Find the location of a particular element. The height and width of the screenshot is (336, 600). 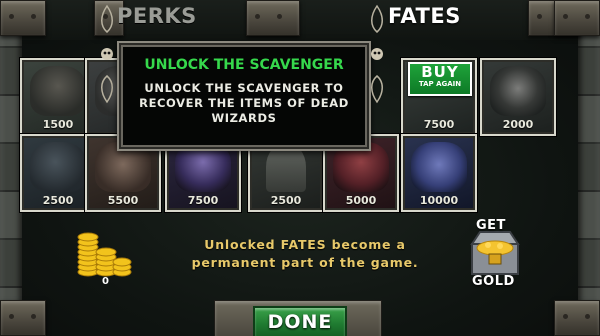

get-gold-label-top: GET is located at coordinates (491, 225).